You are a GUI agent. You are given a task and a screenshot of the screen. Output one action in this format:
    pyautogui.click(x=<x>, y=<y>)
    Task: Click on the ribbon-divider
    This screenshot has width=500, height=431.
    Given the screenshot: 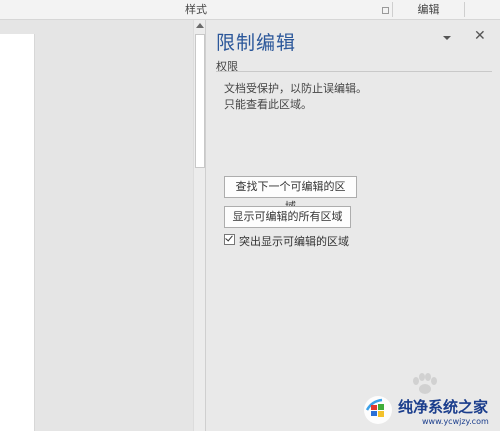 What is the action you would take?
    pyautogui.click(x=464, y=9)
    